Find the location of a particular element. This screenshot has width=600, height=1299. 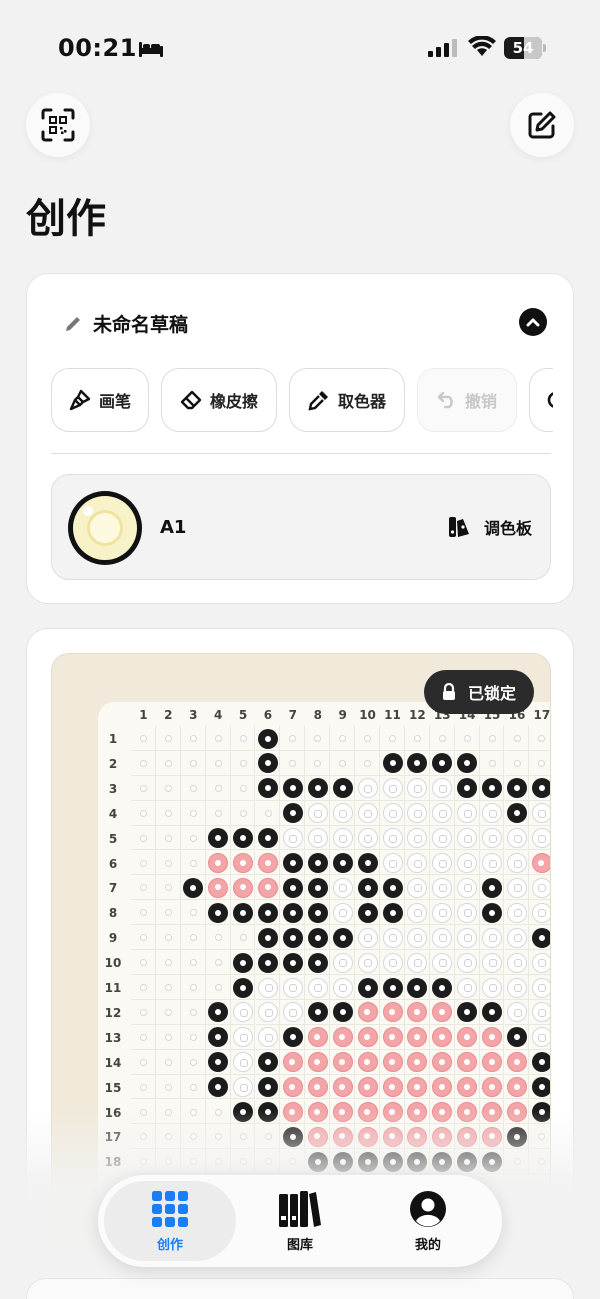

column-number: 3 is located at coordinates (193, 715).